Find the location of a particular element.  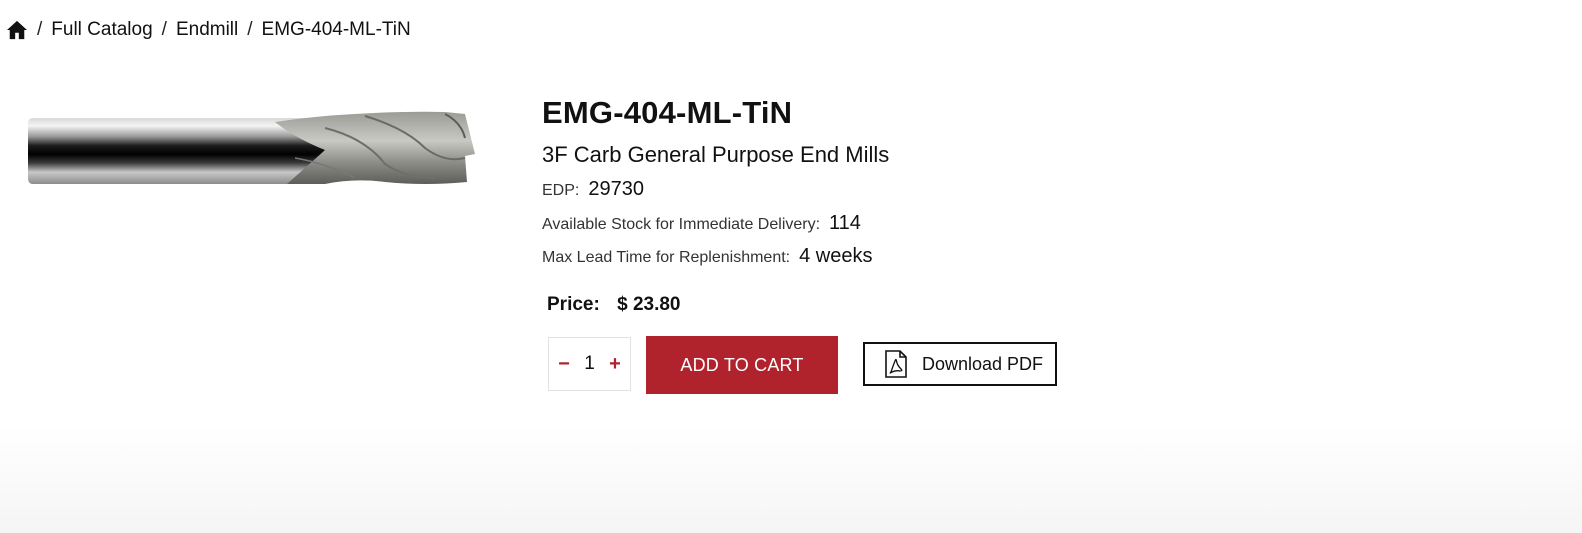

download-pdf-button: Download PDF is located at coordinates (960, 364).